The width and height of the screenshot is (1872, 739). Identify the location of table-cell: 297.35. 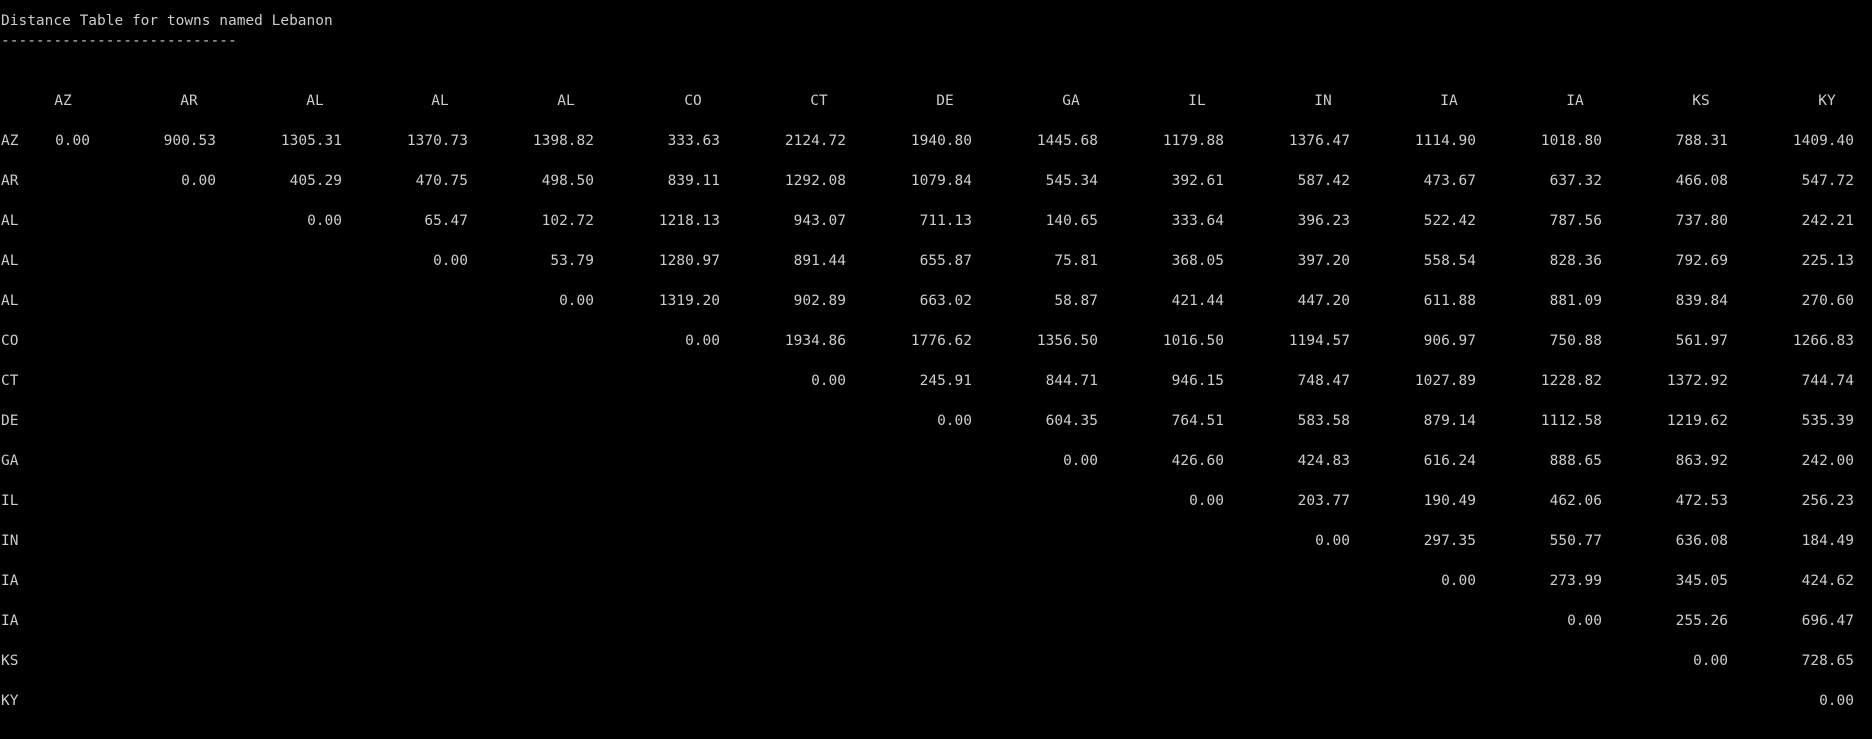
(1449, 541).